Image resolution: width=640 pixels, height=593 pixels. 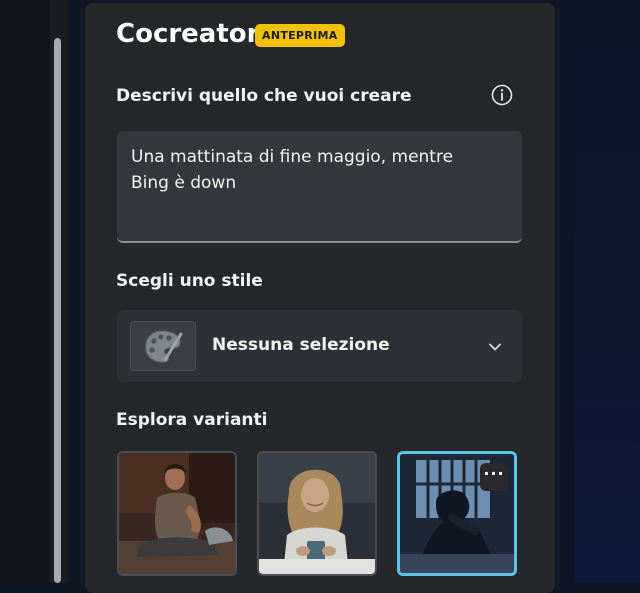 I want to click on scrollbar-thumb, so click(x=57, y=310).